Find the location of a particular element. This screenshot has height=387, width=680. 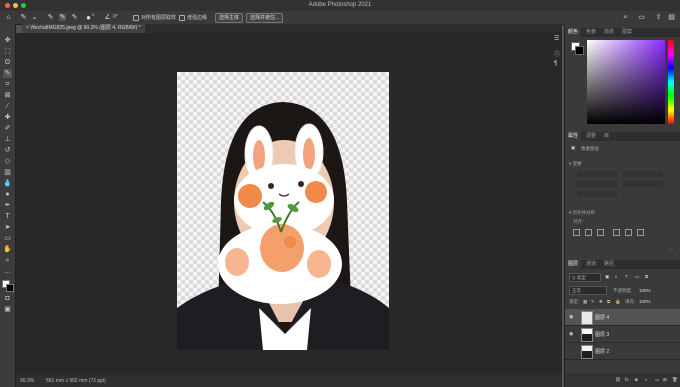

tab-properties: 属性 is located at coordinates (573, 136).